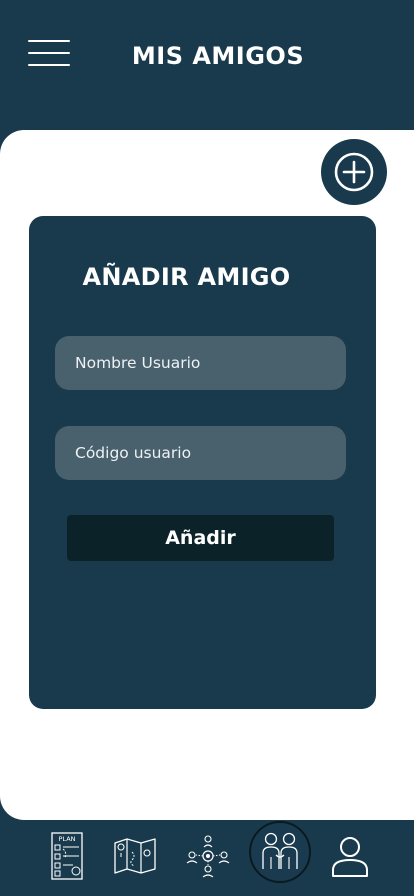  What do you see at coordinates (218, 56) in the screenshot?
I see `page-title: MIS AMIGOS` at bounding box center [218, 56].